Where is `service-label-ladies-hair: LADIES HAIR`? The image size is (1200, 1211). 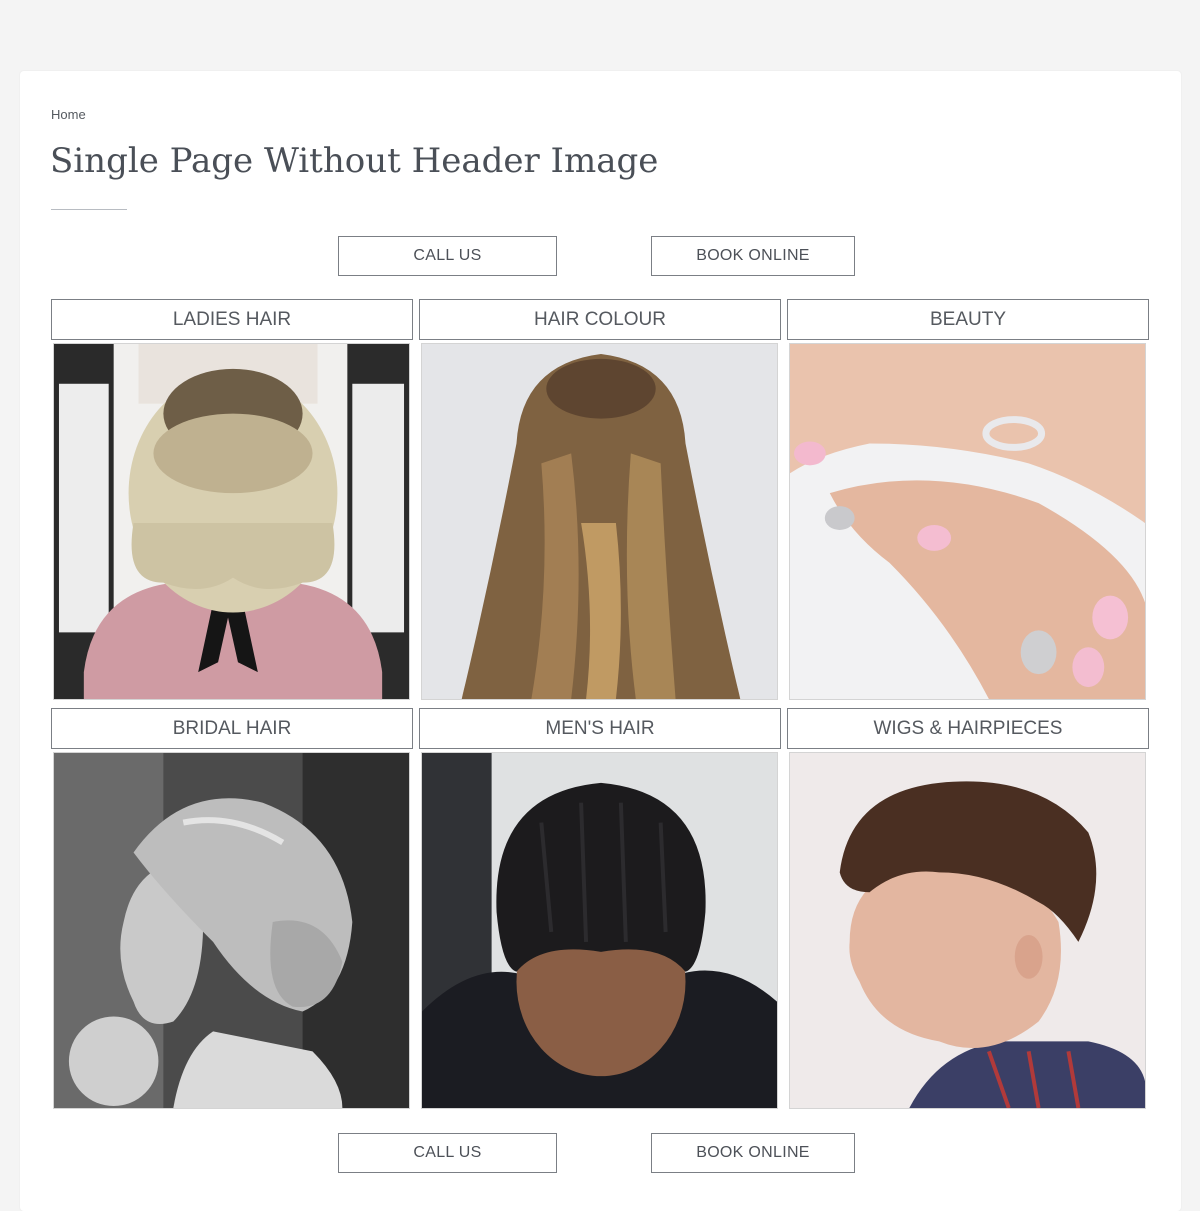 service-label-ladies-hair: LADIES HAIR is located at coordinates (232, 319).